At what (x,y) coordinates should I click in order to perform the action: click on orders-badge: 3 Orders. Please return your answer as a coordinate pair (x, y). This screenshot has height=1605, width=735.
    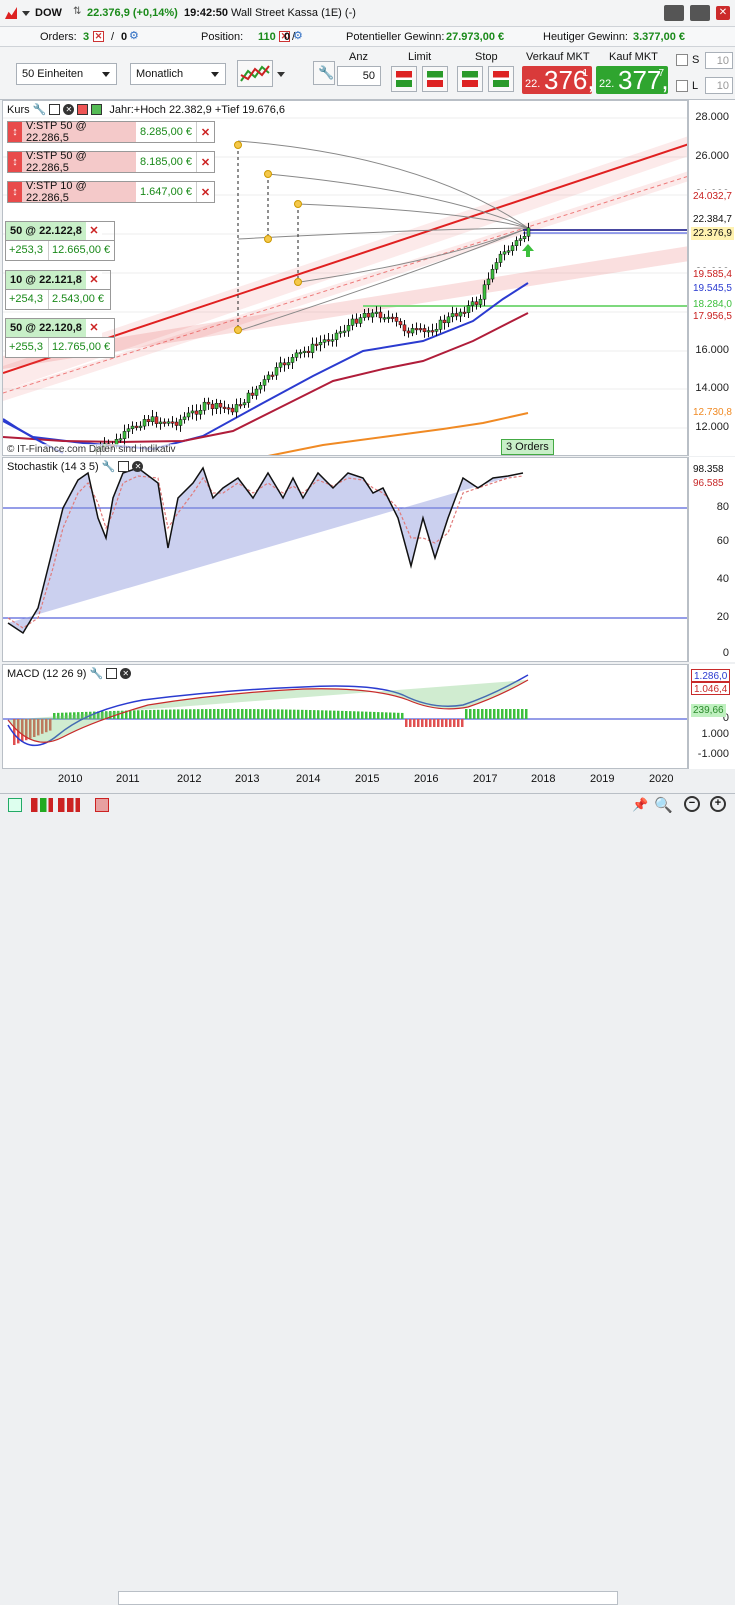
    Looking at the image, I should click on (527, 447).